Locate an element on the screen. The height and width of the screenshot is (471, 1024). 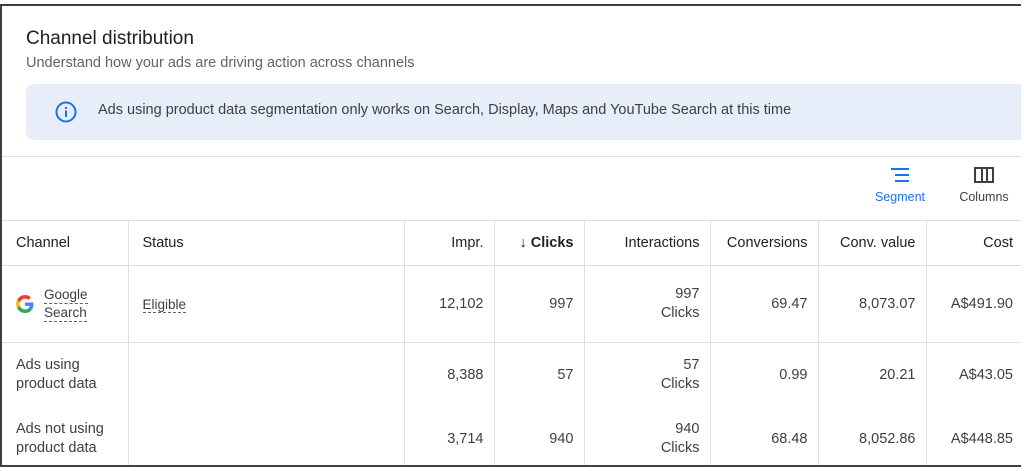
interactions-cell: 940 Clicks is located at coordinates (647, 436).